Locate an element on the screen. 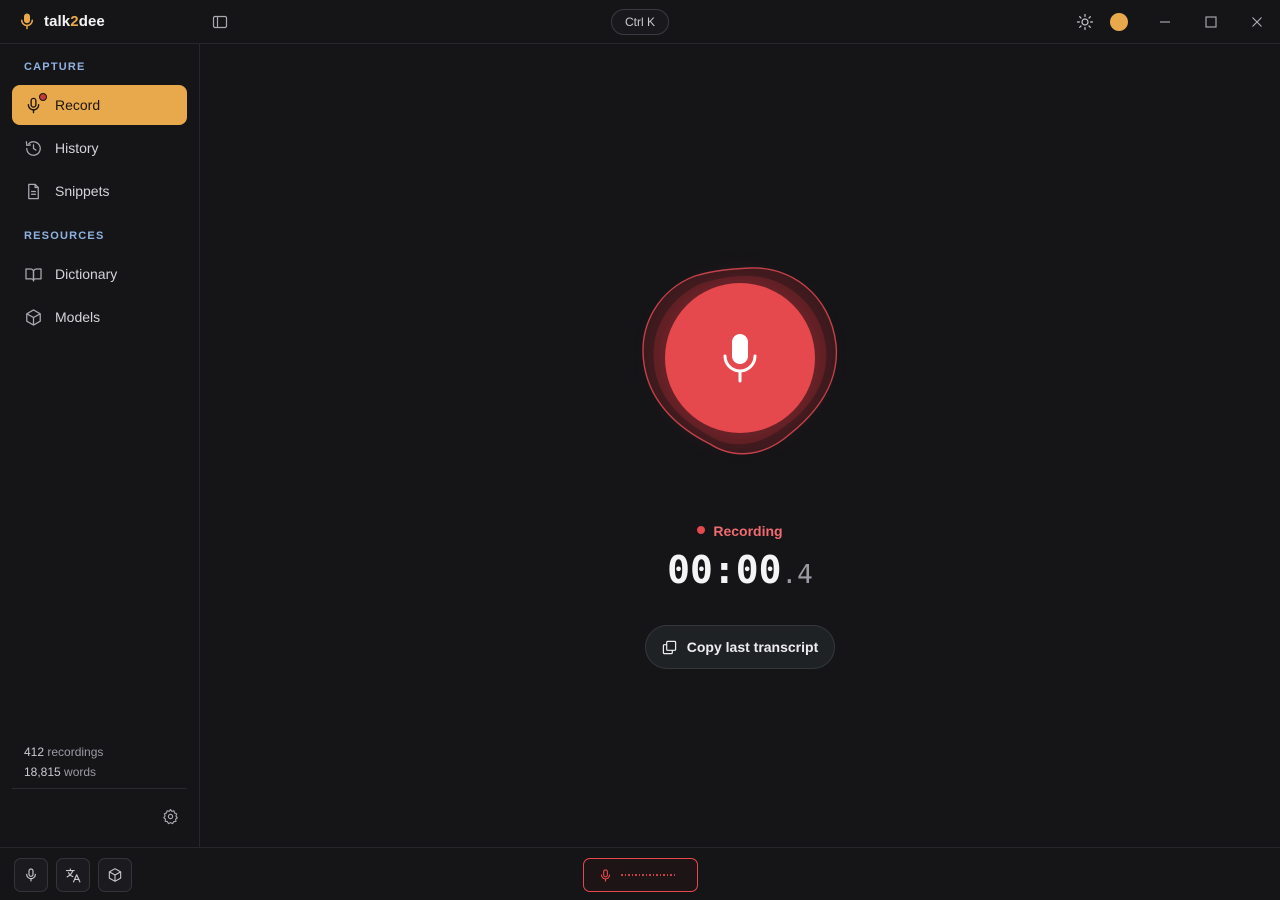 The height and width of the screenshot is (900, 1280). sidebar-item-label: Snippets is located at coordinates (82, 191).